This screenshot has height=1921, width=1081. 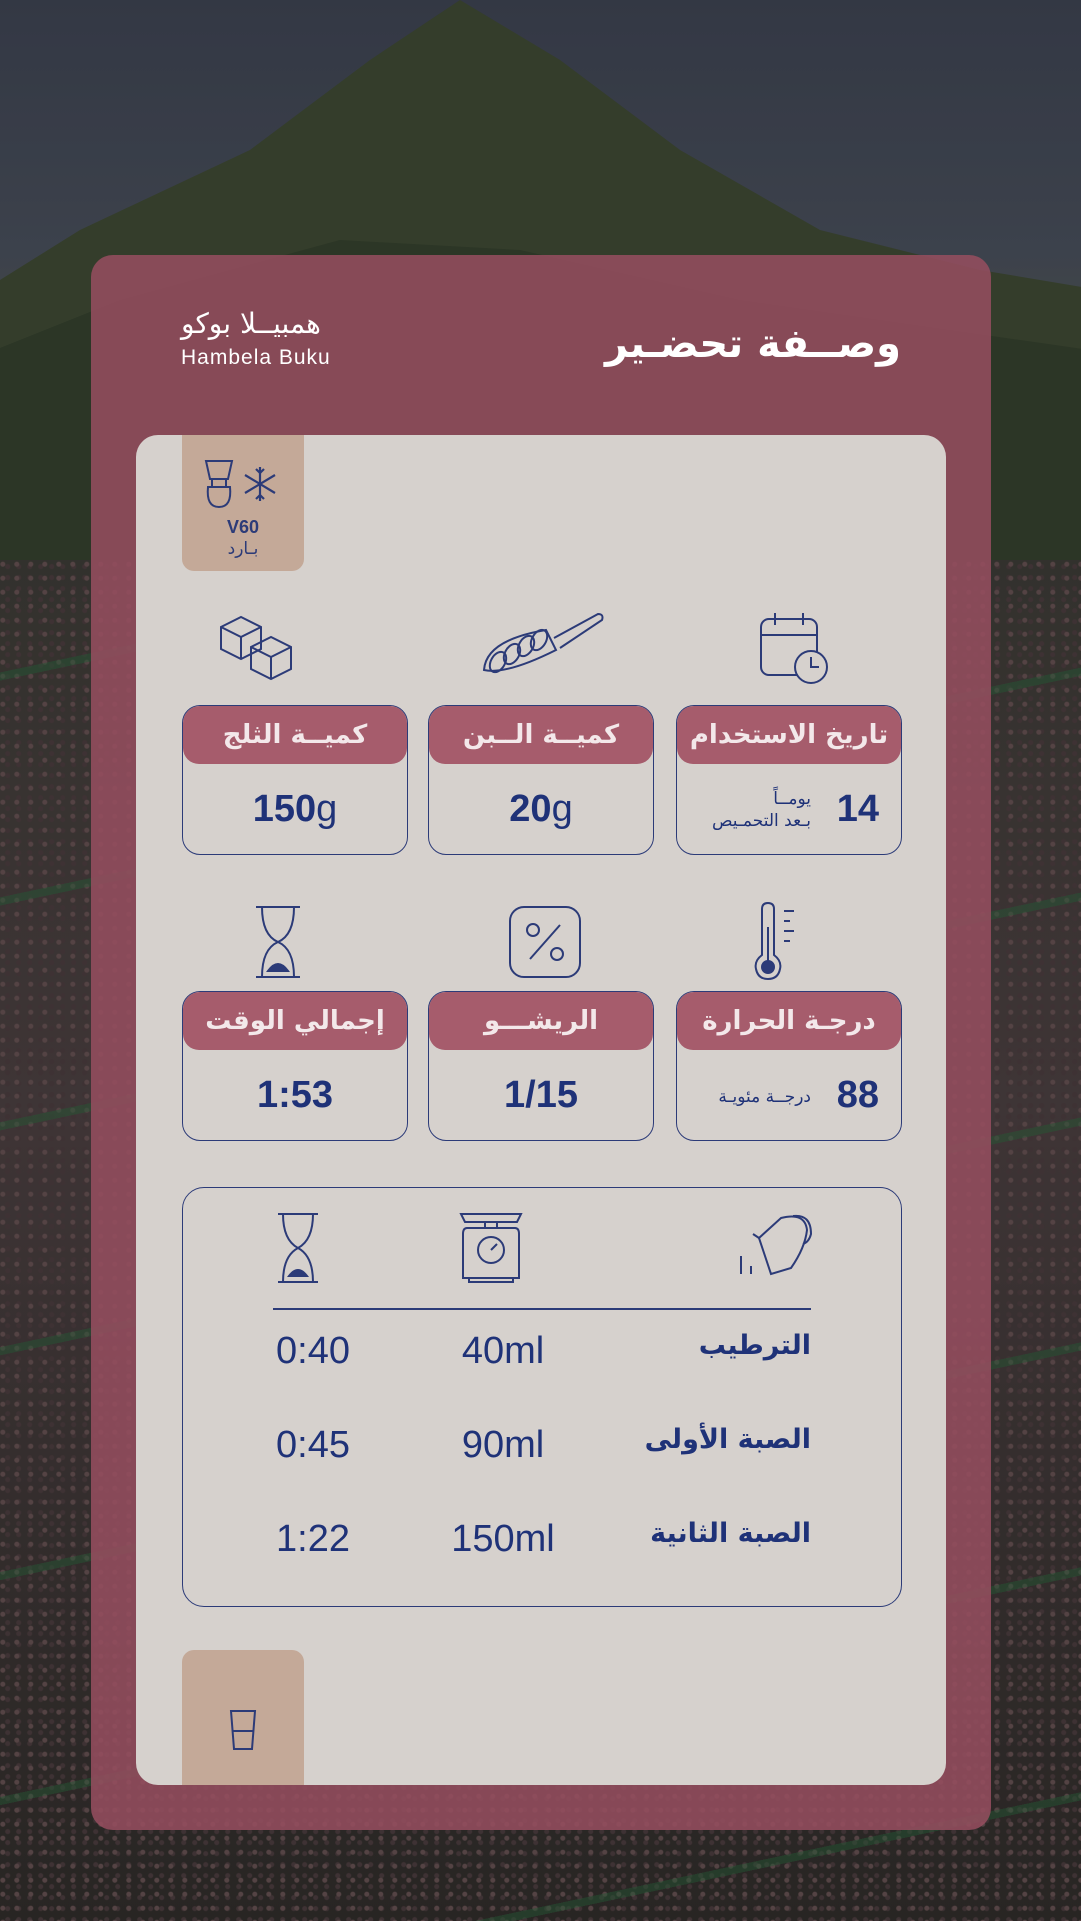 What do you see at coordinates (776, 1245) in the screenshot?
I see `kettle-icon` at bounding box center [776, 1245].